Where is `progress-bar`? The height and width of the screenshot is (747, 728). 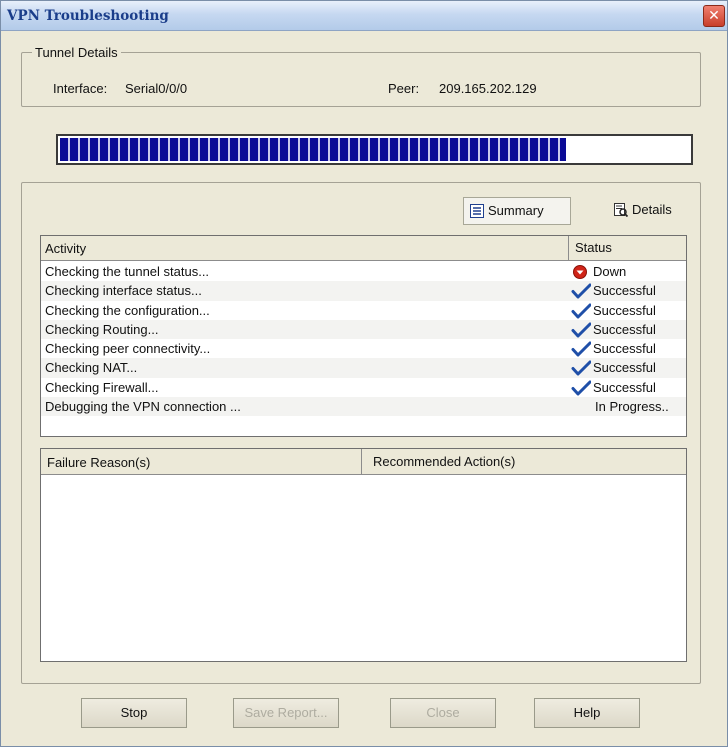 progress-bar is located at coordinates (374, 149).